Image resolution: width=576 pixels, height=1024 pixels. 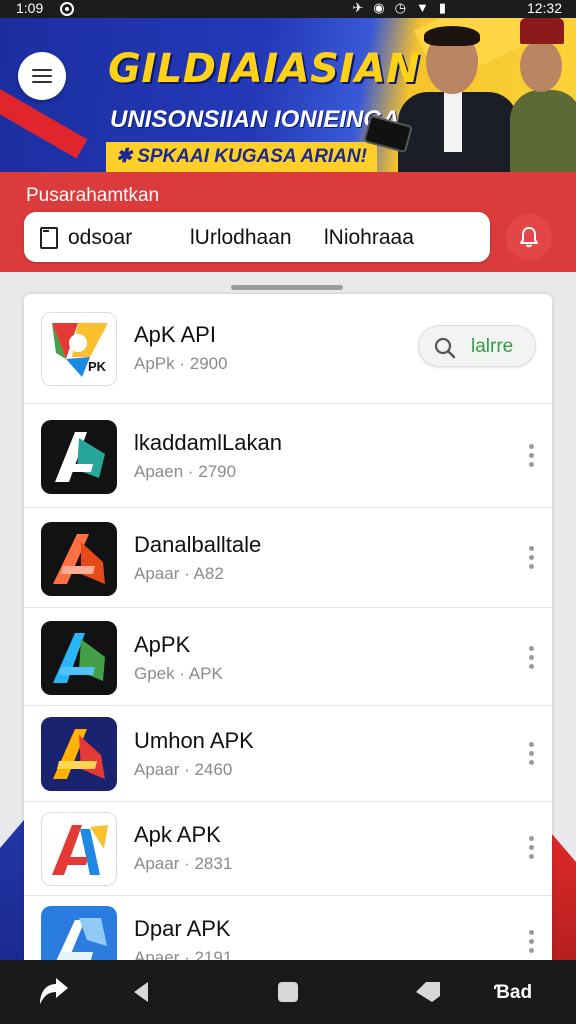 What do you see at coordinates (12, 890) in the screenshot?
I see `decor-left` at bounding box center [12, 890].